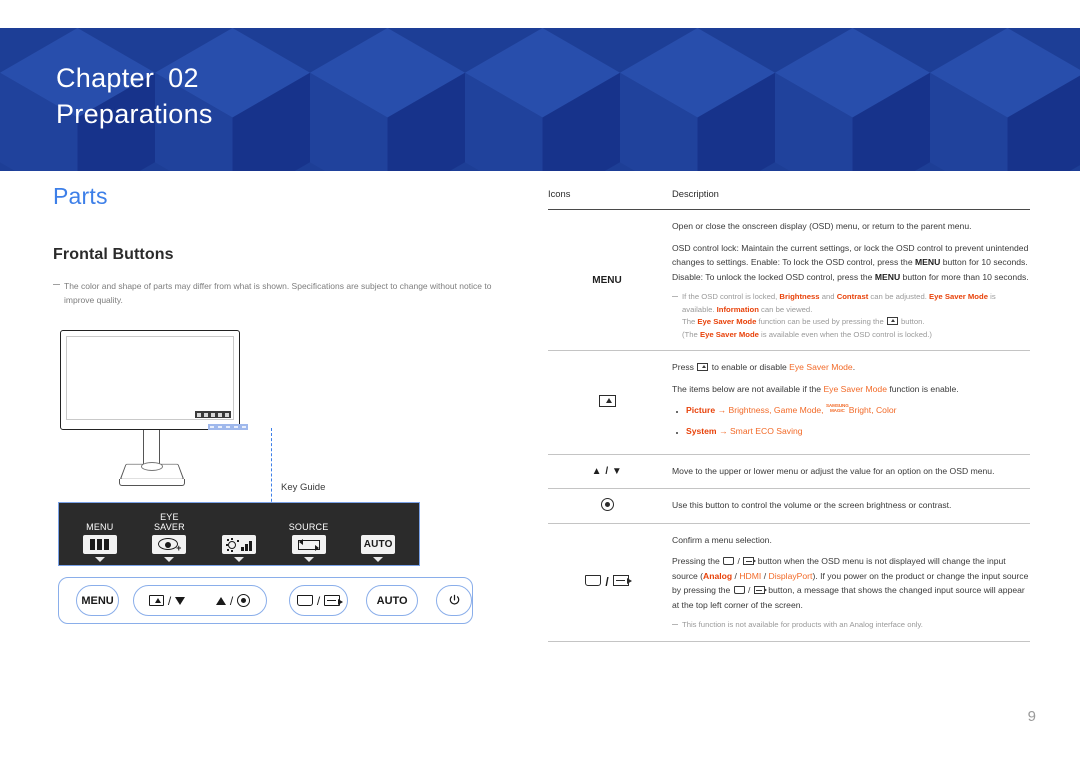  Describe the element at coordinates (169, 522) in the screenshot. I see `key-guide-label-eye-saver: EYE SAVER` at that location.